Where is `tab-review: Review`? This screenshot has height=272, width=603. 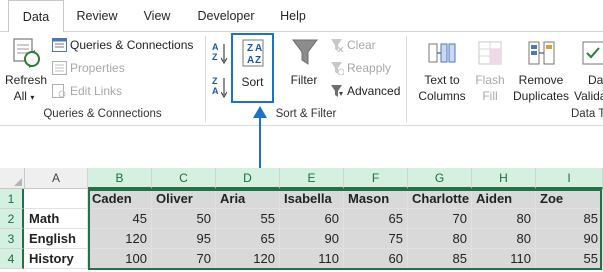
tab-review: Review is located at coordinates (97, 16).